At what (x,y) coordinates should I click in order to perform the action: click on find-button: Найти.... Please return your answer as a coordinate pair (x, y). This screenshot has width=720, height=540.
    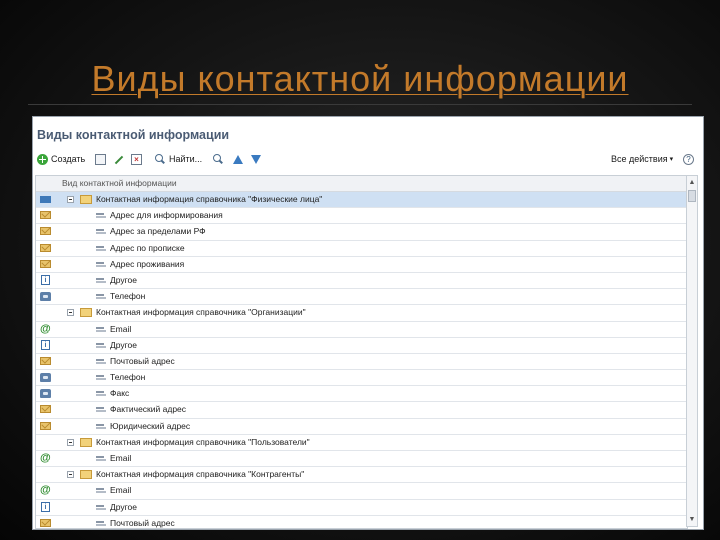
    Looking at the image, I should click on (178, 159).